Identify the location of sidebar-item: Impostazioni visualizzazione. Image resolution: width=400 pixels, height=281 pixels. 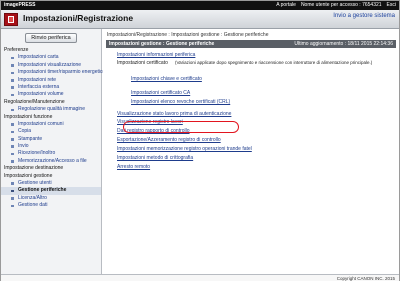
(51, 65).